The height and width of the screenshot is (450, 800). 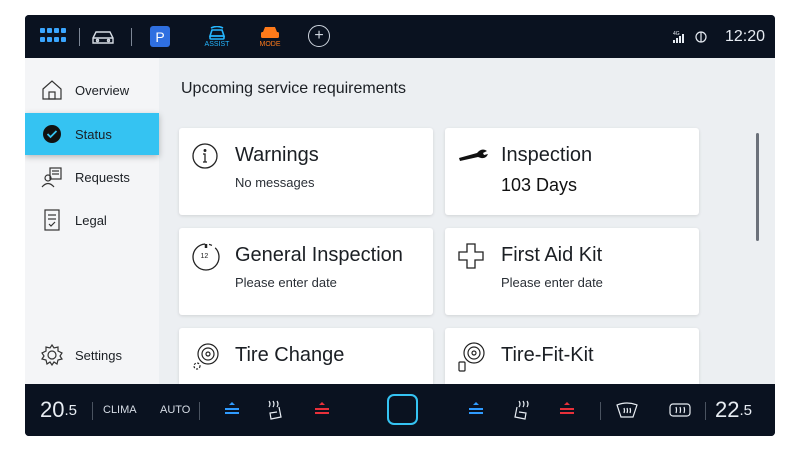 What do you see at coordinates (471, 357) in the screenshot?
I see `tire-kit-icon` at bounding box center [471, 357].